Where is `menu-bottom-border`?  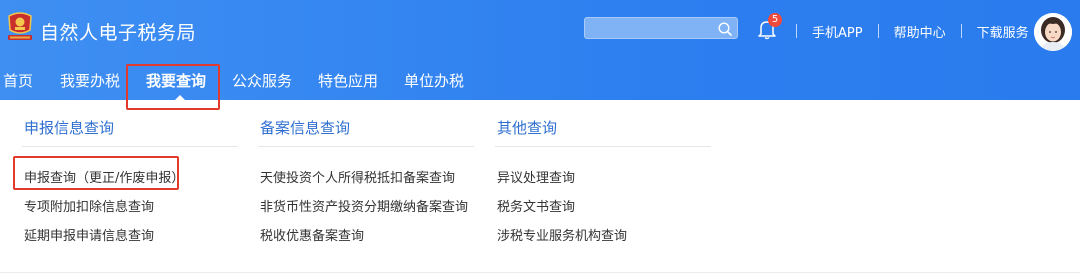
menu-bottom-border is located at coordinates (540, 272).